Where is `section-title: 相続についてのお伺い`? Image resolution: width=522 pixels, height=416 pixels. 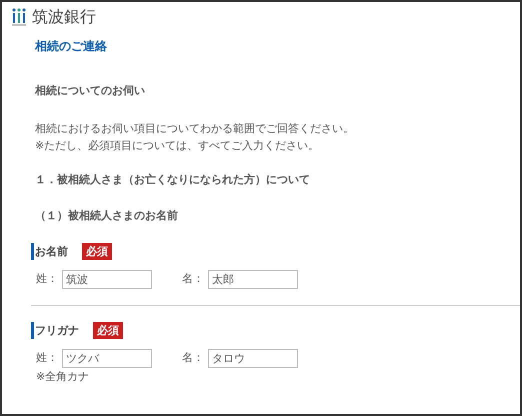 section-title: 相続についてのお伺い is located at coordinates (90, 91).